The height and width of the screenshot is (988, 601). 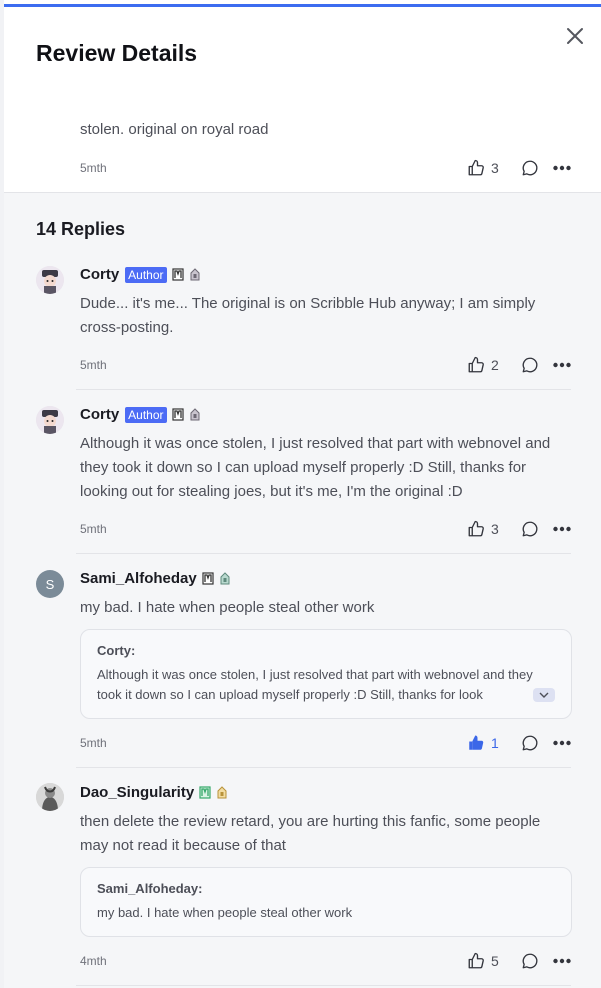 I want to click on like-button: 1, so click(x=486, y=743).